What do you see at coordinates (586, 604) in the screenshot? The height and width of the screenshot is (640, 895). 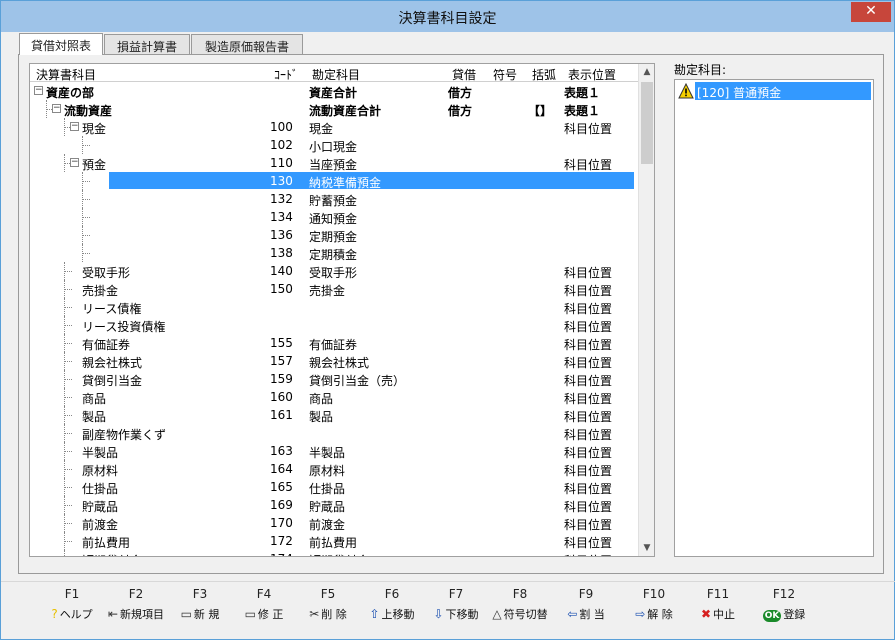 I see `function-key-f9: F9 ⇦ 割 当` at bounding box center [586, 604].